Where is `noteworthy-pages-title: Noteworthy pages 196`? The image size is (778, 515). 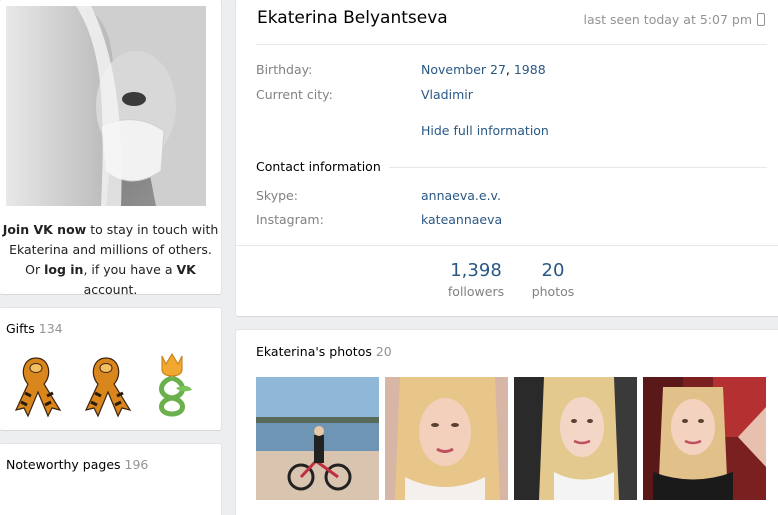
noteworthy-pages-title: Noteworthy pages 196 is located at coordinates (77, 464).